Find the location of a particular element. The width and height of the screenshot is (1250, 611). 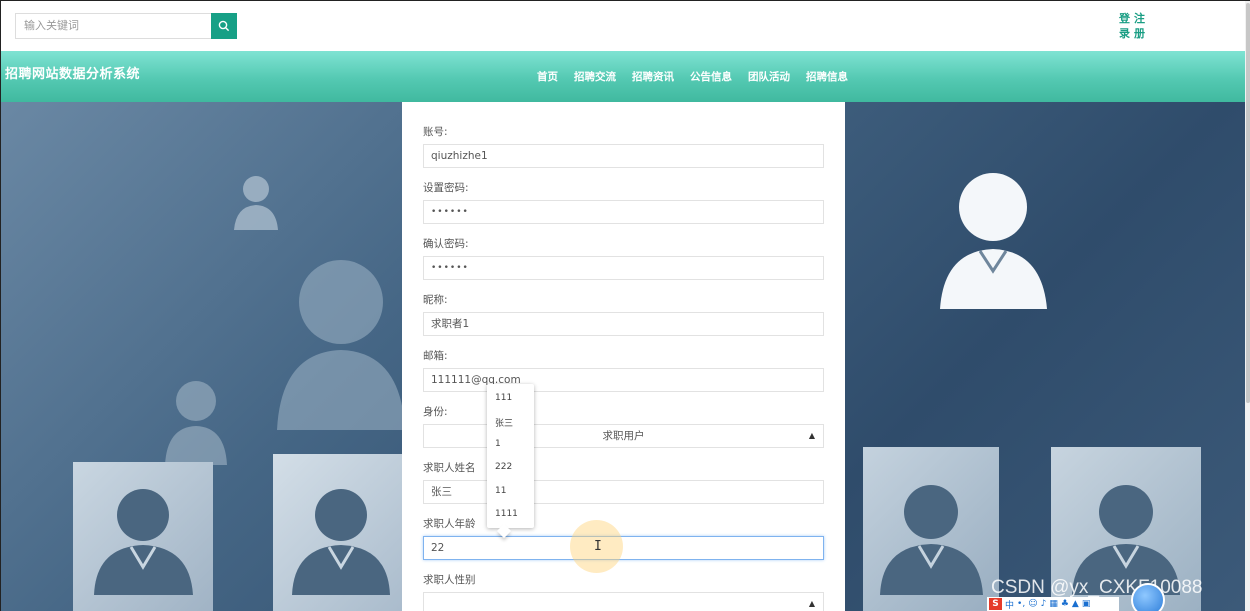

mic-icon: ♪ is located at coordinates (1044, 604).